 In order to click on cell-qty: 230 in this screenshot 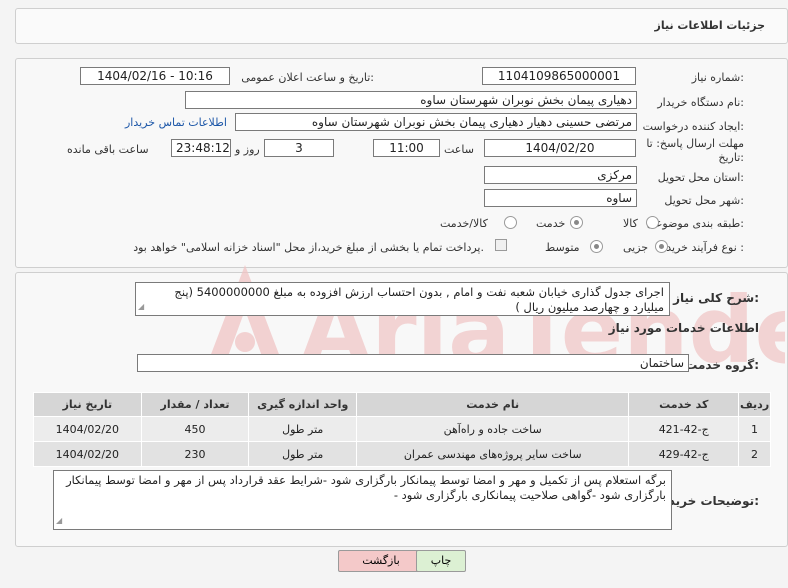, I will do `click(195, 454)`.